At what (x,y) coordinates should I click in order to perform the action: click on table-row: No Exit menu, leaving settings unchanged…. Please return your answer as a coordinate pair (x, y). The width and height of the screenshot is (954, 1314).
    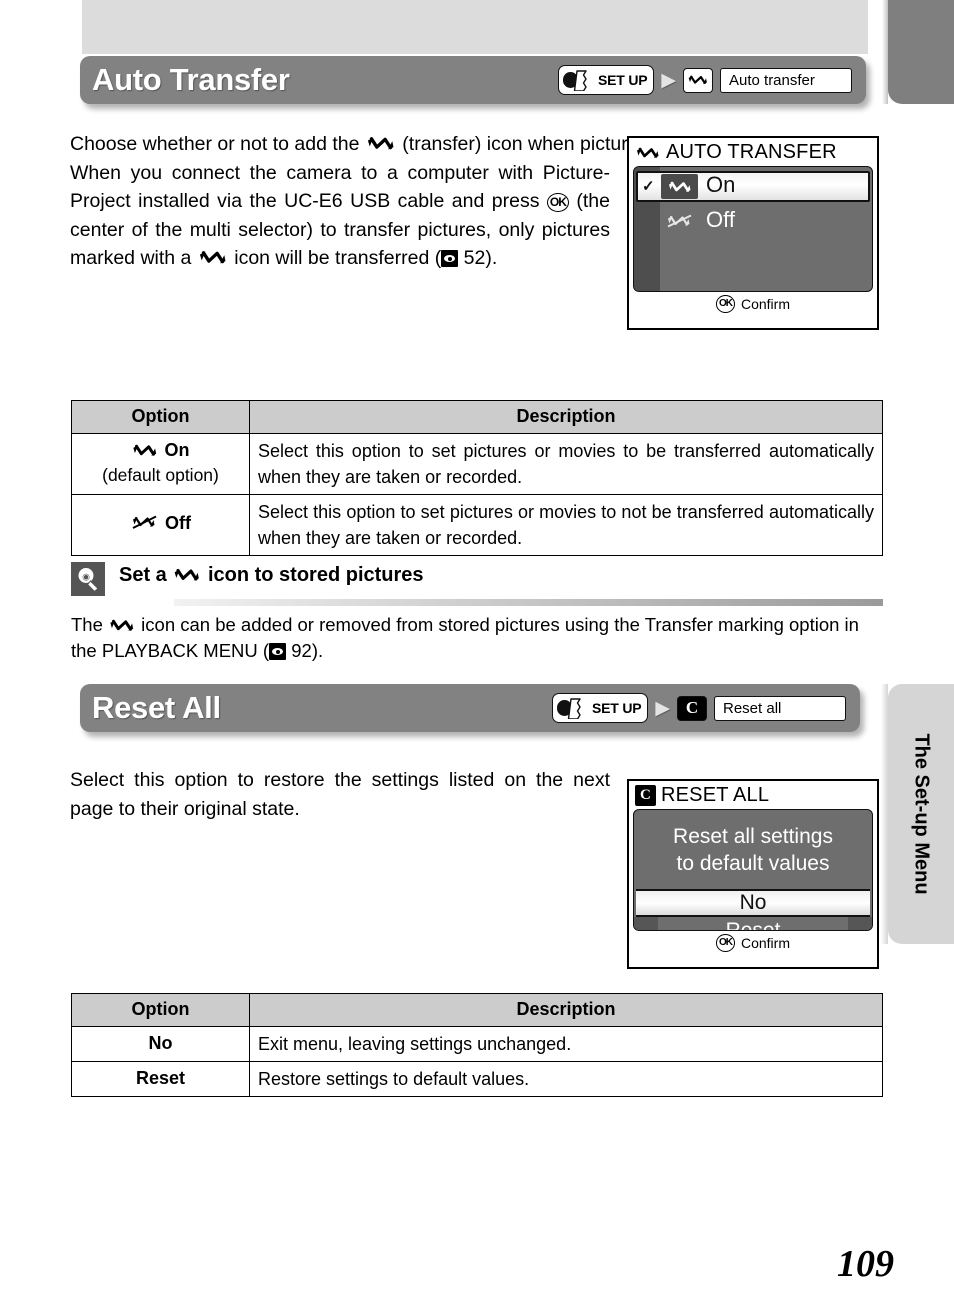
    Looking at the image, I should click on (477, 1044).